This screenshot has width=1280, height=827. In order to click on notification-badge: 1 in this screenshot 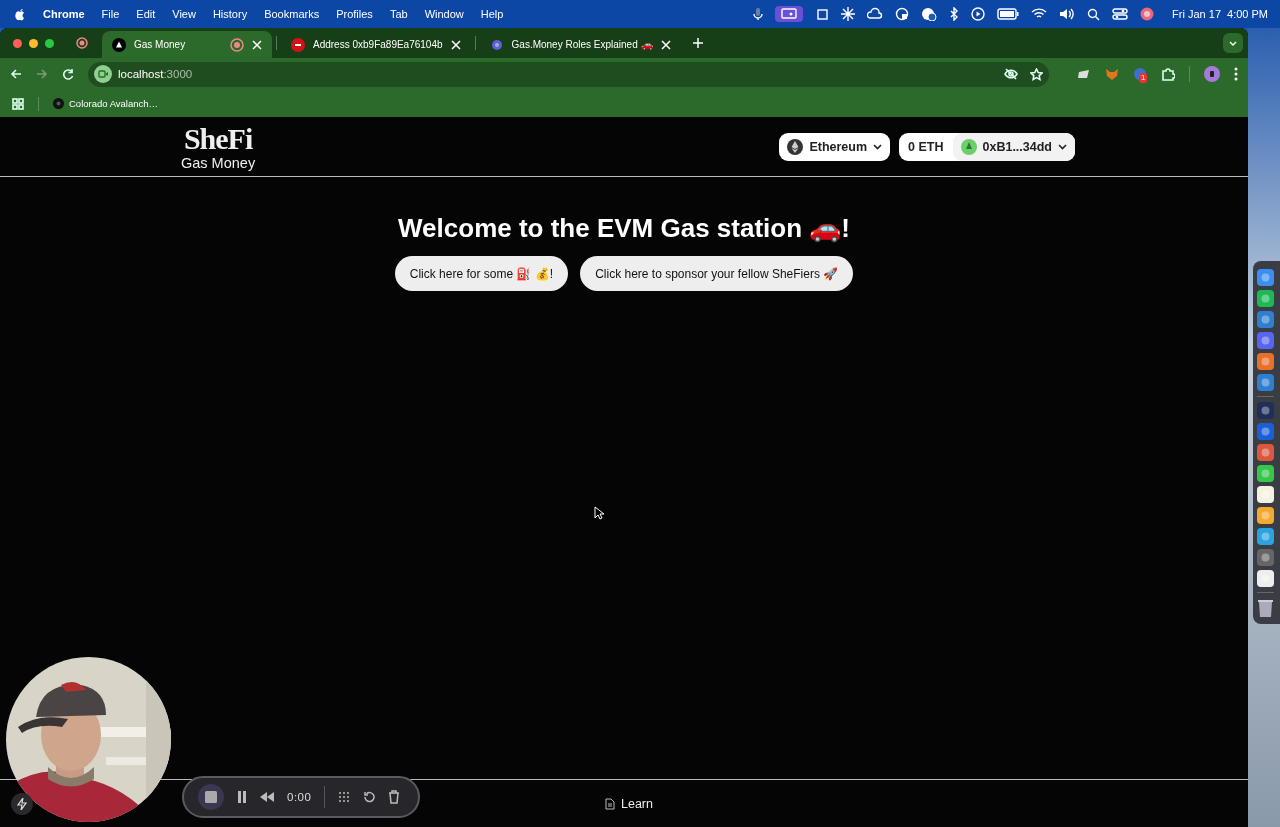, I will do `click(1143, 78)`.